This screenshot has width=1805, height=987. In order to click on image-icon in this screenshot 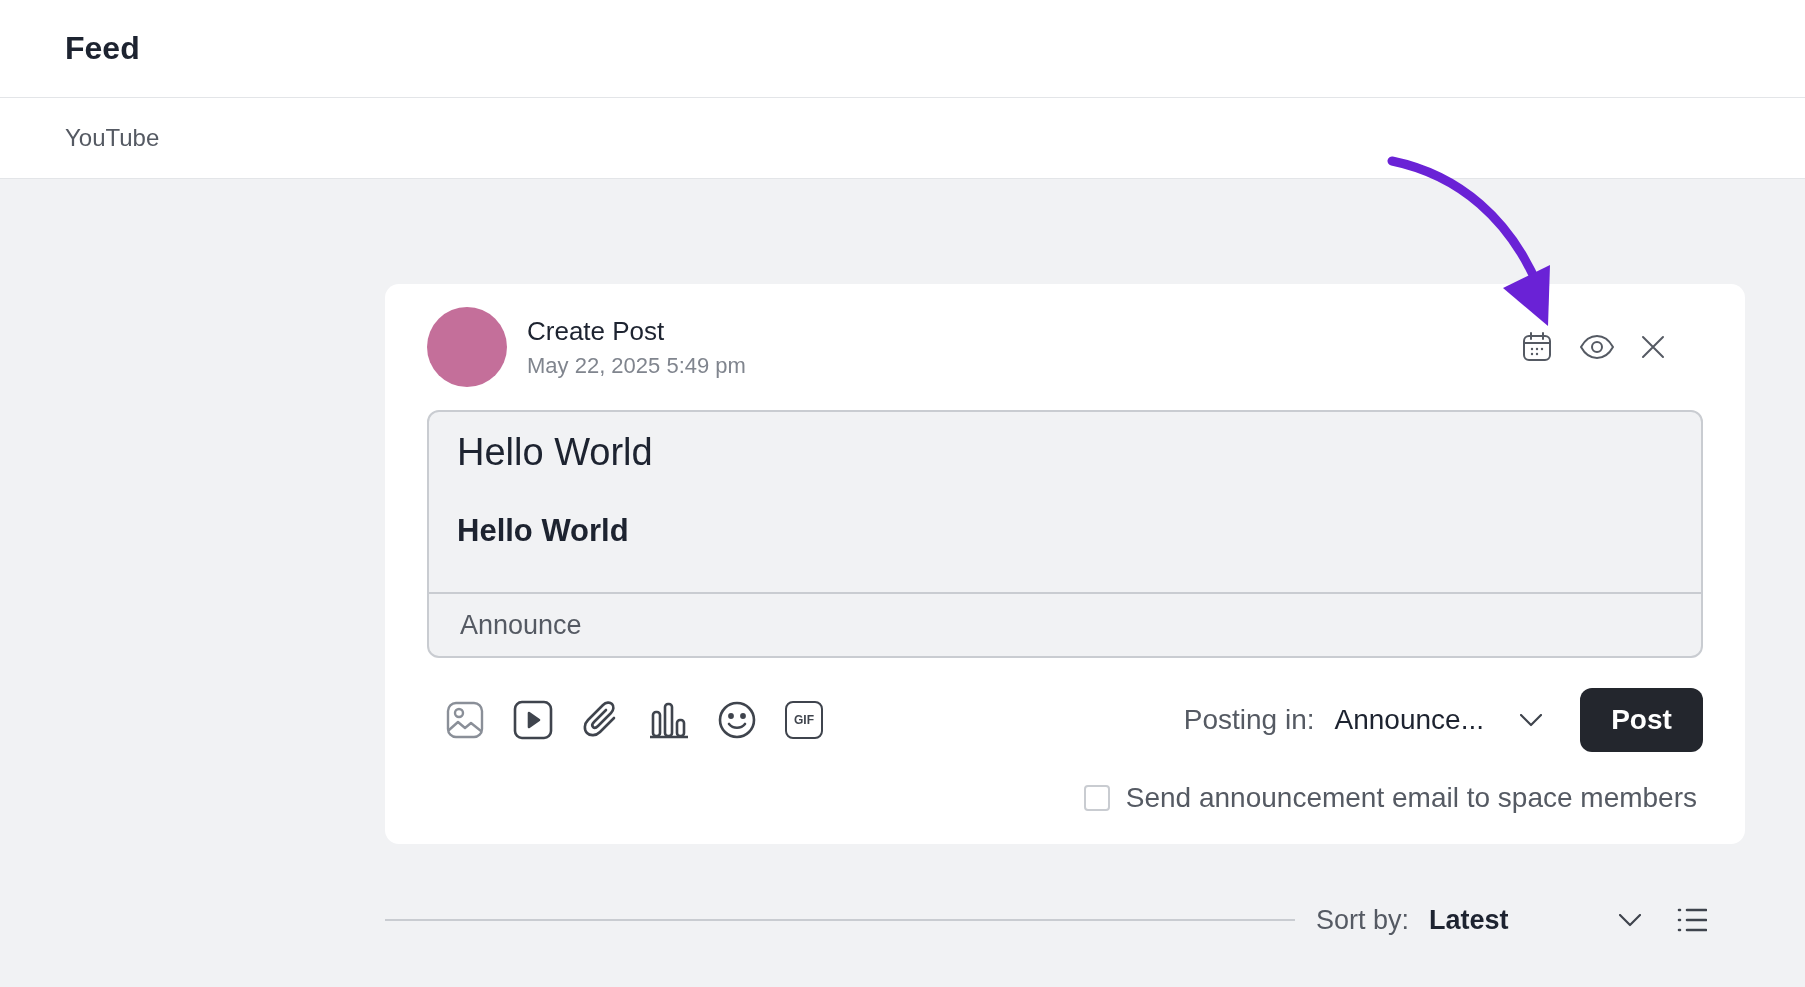, I will do `click(465, 720)`.